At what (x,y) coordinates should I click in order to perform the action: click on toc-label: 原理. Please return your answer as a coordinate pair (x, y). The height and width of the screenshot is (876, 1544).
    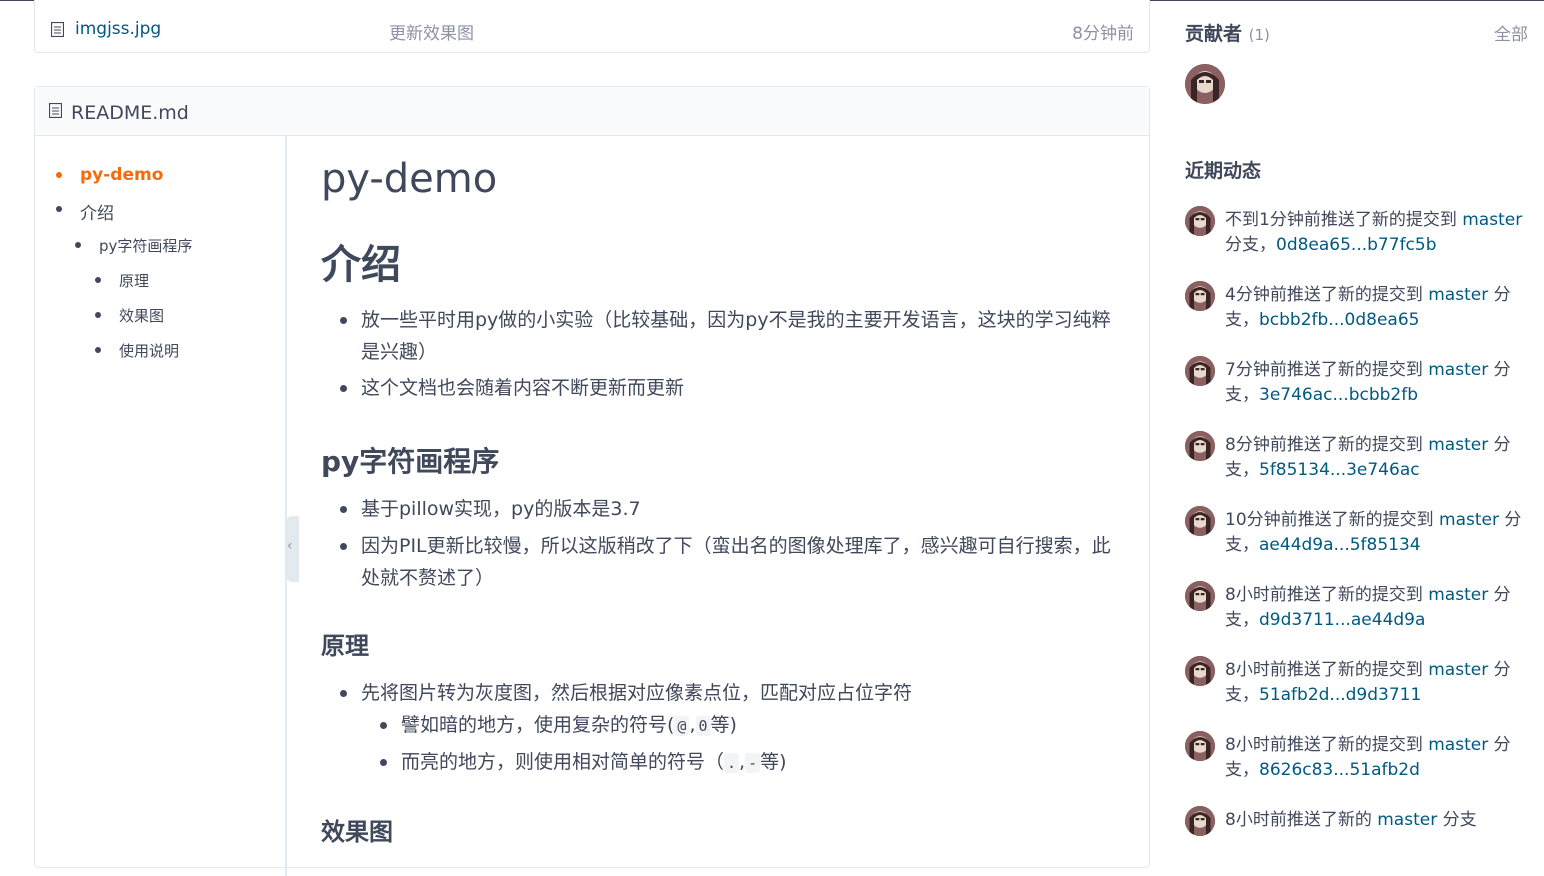
    Looking at the image, I should click on (134, 281).